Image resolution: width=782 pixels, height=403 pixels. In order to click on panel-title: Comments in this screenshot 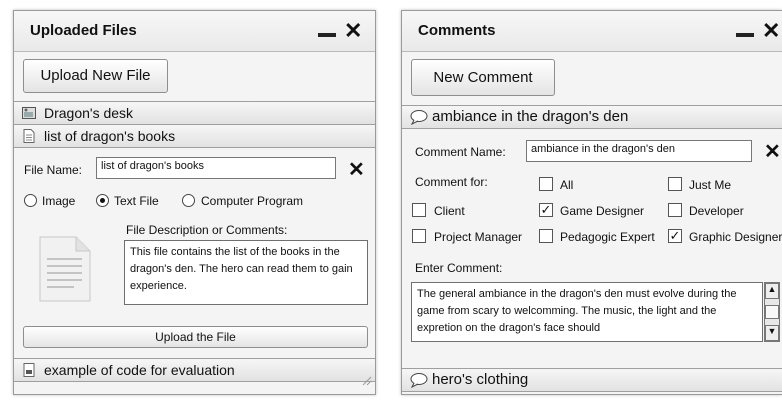, I will do `click(457, 30)`.